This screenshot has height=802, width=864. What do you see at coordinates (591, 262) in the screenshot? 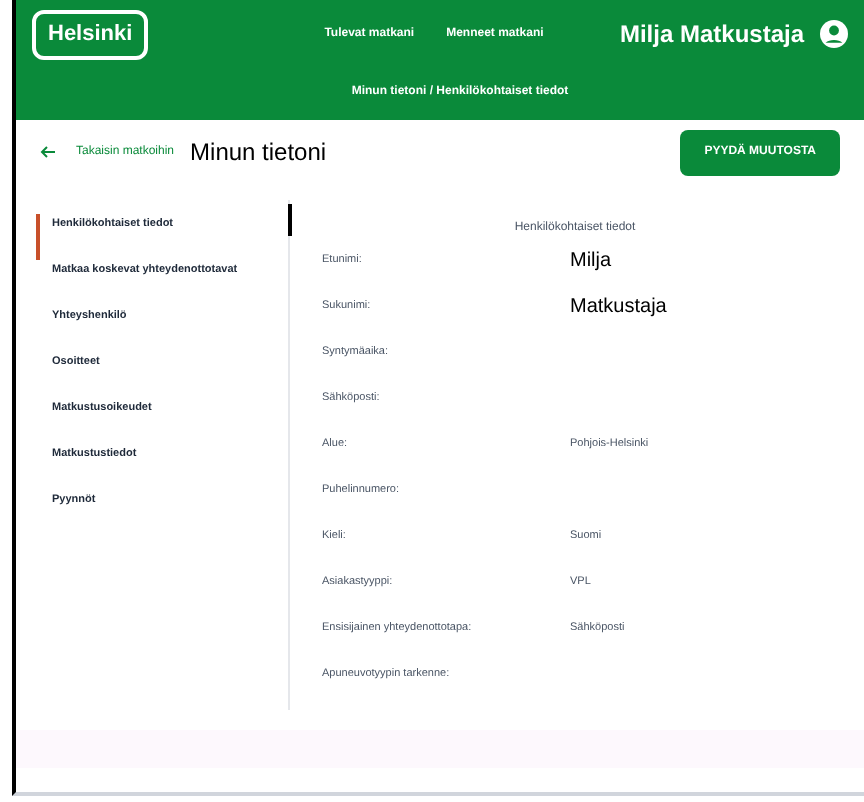
I see `field-value: Milja` at bounding box center [591, 262].